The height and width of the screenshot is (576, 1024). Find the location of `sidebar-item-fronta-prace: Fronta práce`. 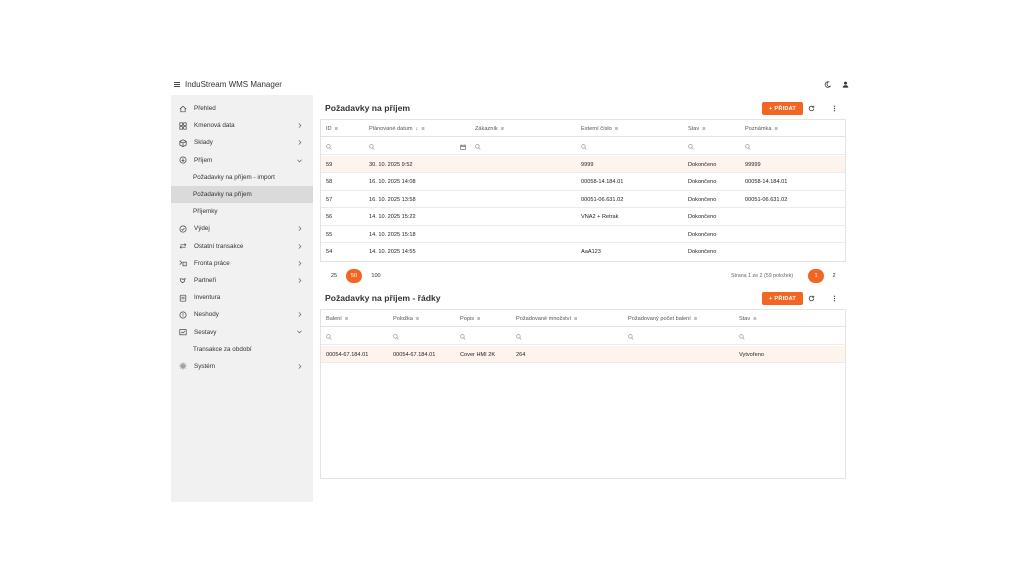

sidebar-item-fronta-prace: Fronta práce is located at coordinates (242, 263).